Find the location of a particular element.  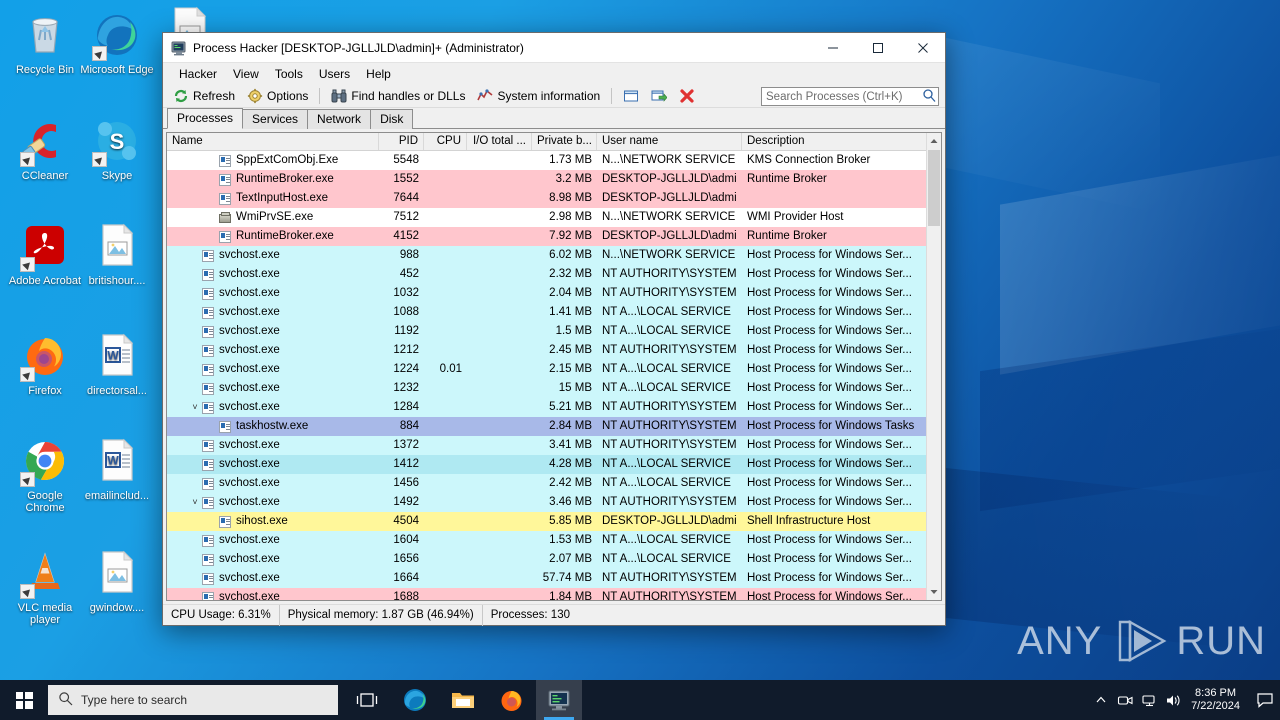

search-processes-box: Search Processes (Ctrl+K) is located at coordinates (850, 96).